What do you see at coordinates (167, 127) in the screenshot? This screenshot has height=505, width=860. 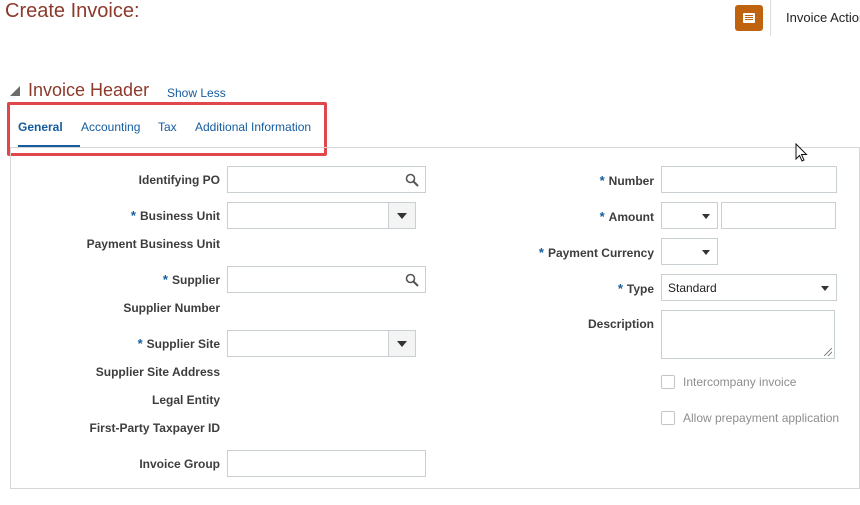 I see `tab-tax: Tax` at bounding box center [167, 127].